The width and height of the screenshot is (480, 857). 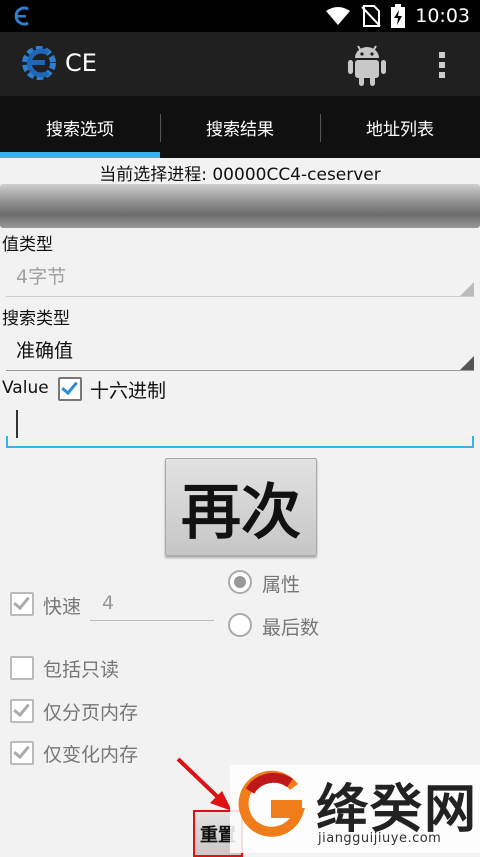 What do you see at coordinates (240, 350) in the screenshot?
I see `search-type-dropdown: 准确值` at bounding box center [240, 350].